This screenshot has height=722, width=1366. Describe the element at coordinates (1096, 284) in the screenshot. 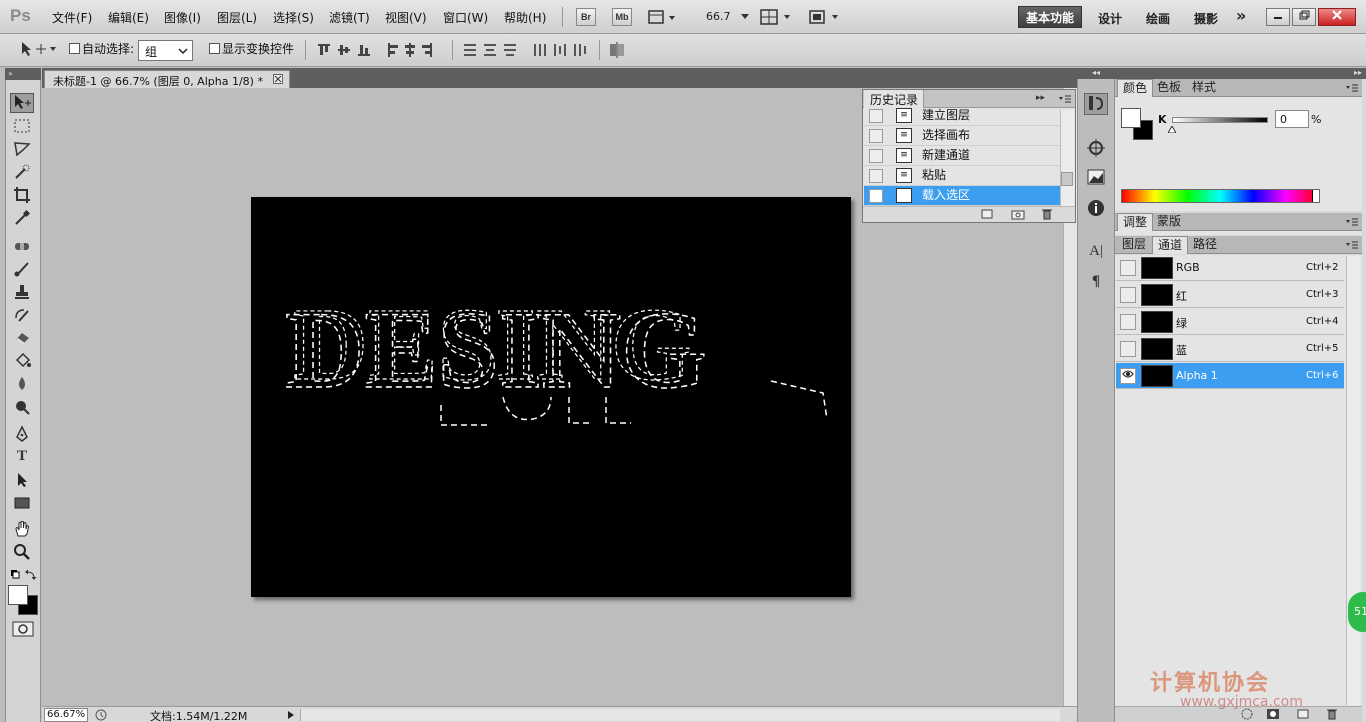

I see `paragraph-dock-icon: ¶` at that location.